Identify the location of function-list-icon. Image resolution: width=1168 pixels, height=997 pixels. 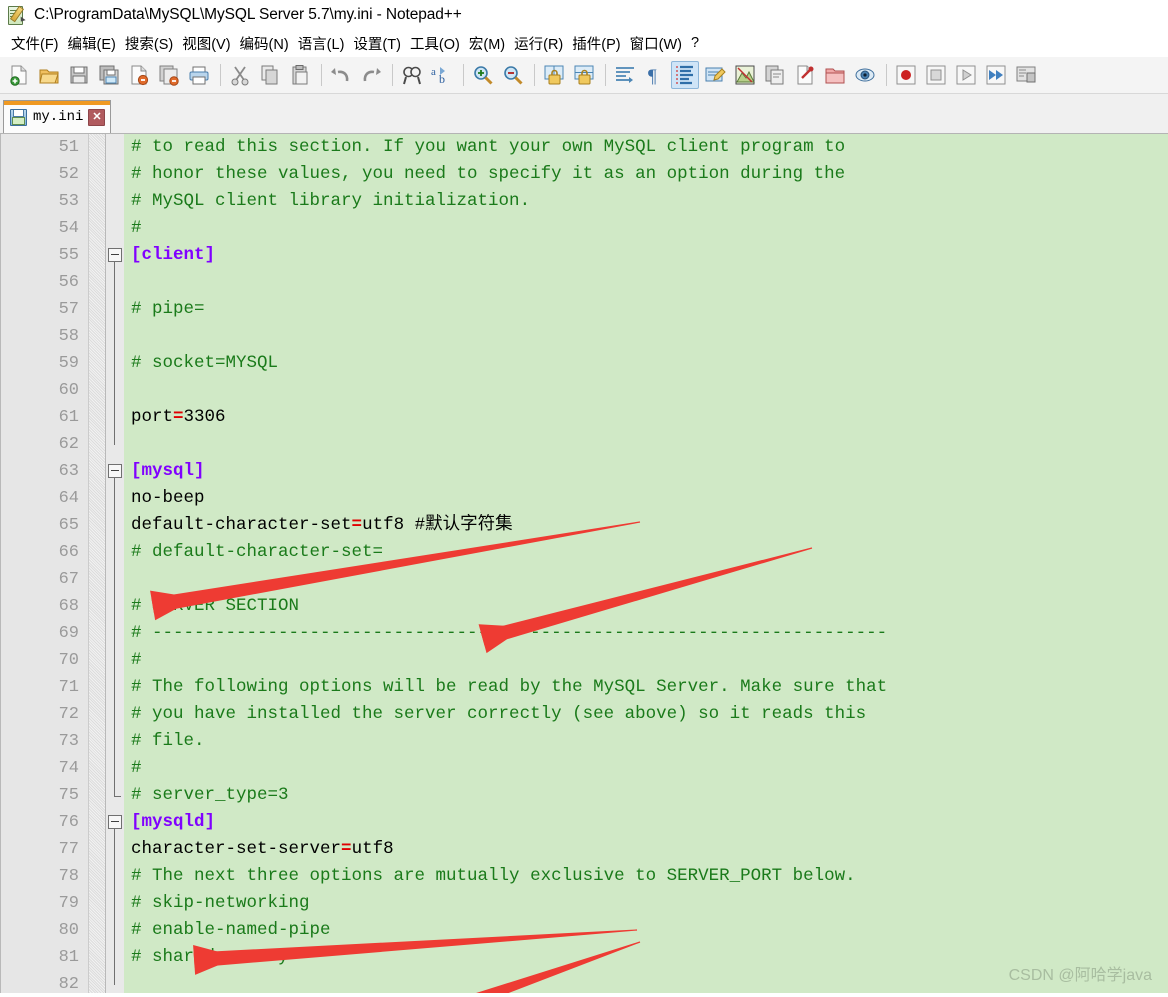
(775, 75).